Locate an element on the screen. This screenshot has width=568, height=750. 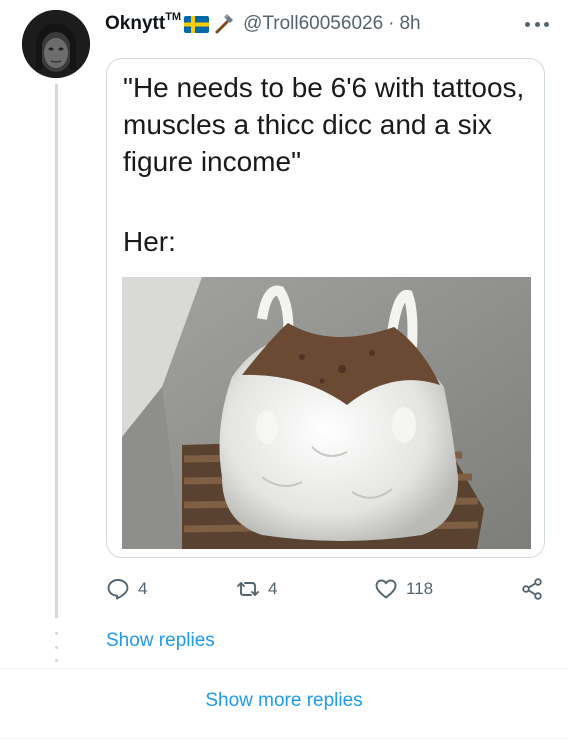
reply-icon is located at coordinates (118, 589).